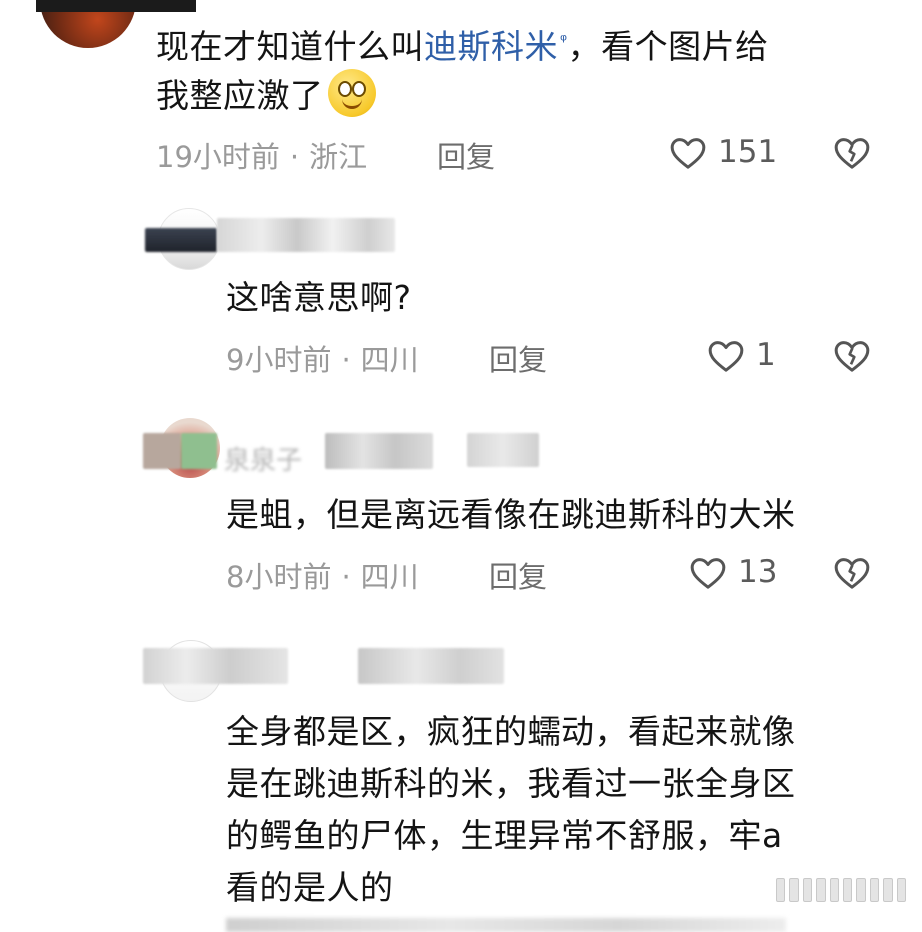  Describe the element at coordinates (263, 458) in the screenshot. I see `username: 泉泉子` at that location.